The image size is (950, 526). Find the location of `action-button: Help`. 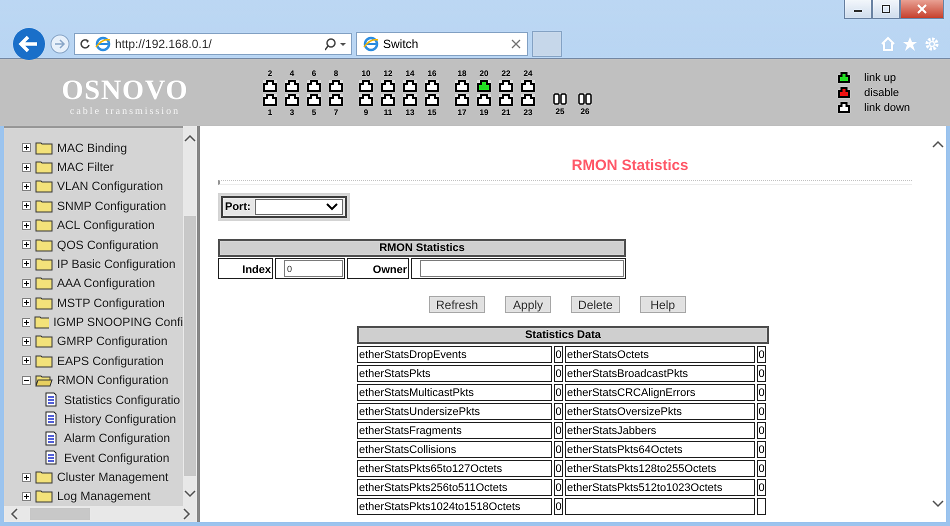

action-button: Help is located at coordinates (663, 304).